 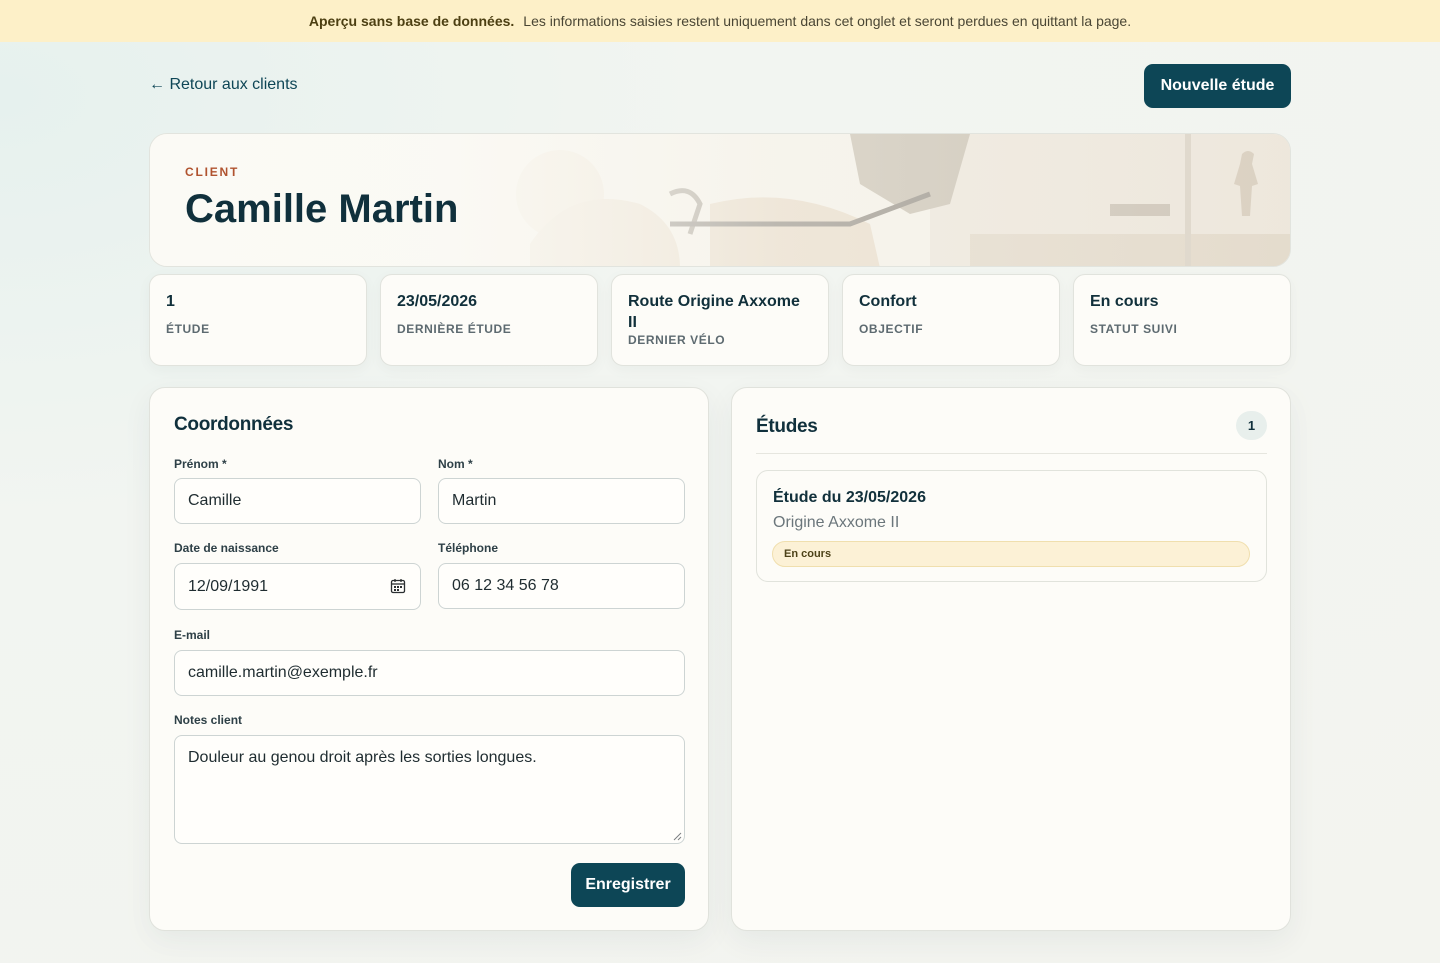 I want to click on stat-label: Objectif, so click(x=891, y=329).